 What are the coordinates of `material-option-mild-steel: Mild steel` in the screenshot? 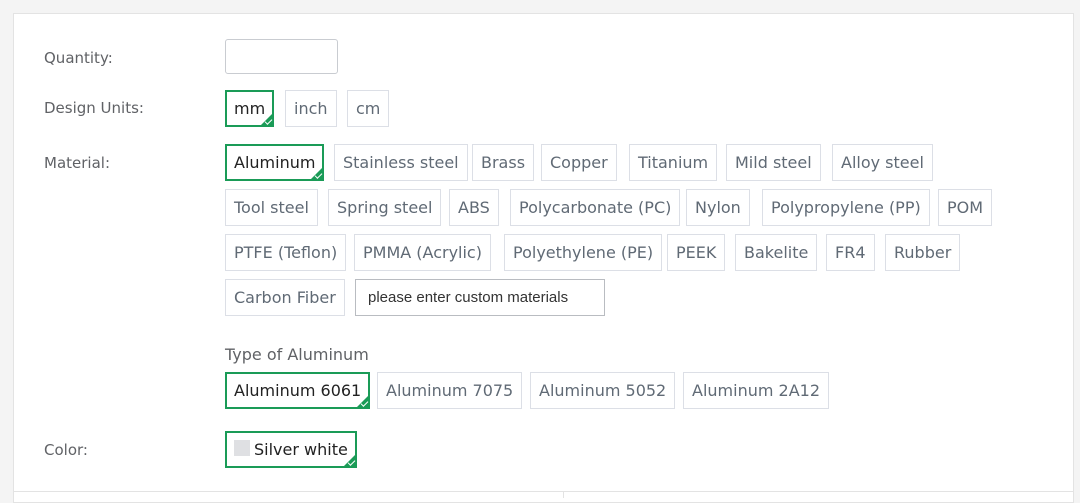 It's located at (773, 162).